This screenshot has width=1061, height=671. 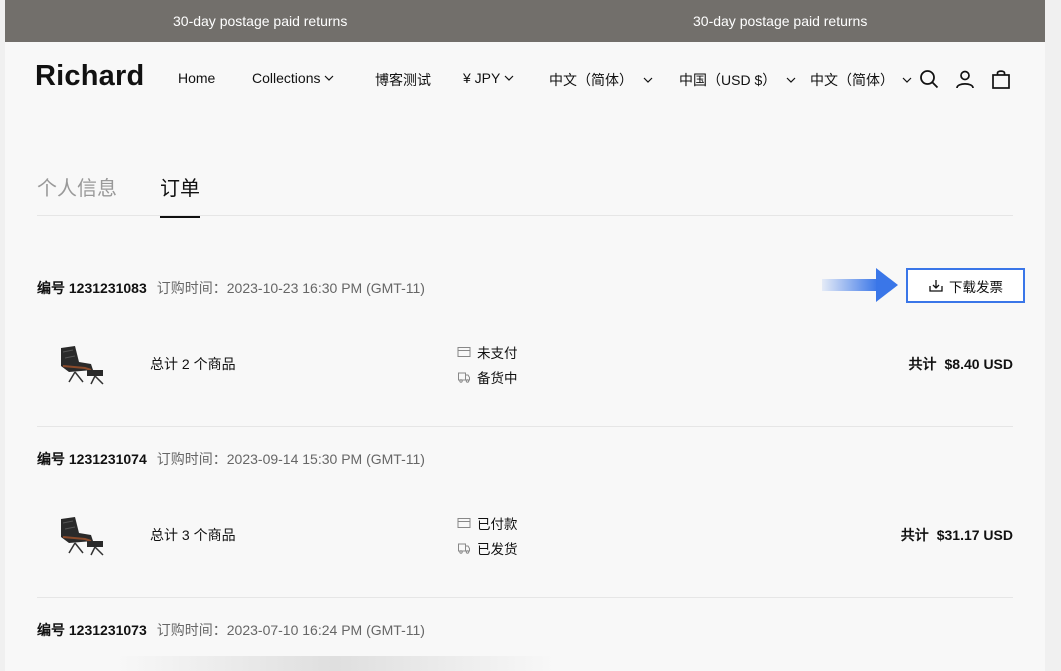 I want to click on tab-orders: 订单, so click(x=180, y=195).